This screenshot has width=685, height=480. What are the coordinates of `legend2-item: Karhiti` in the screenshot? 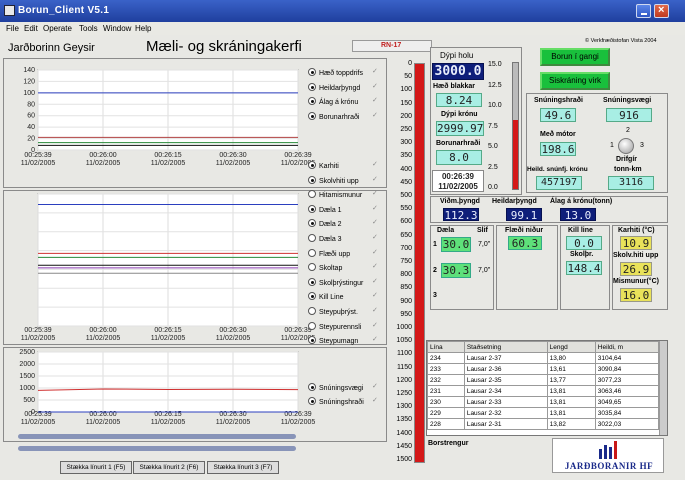 It's located at (323, 165).